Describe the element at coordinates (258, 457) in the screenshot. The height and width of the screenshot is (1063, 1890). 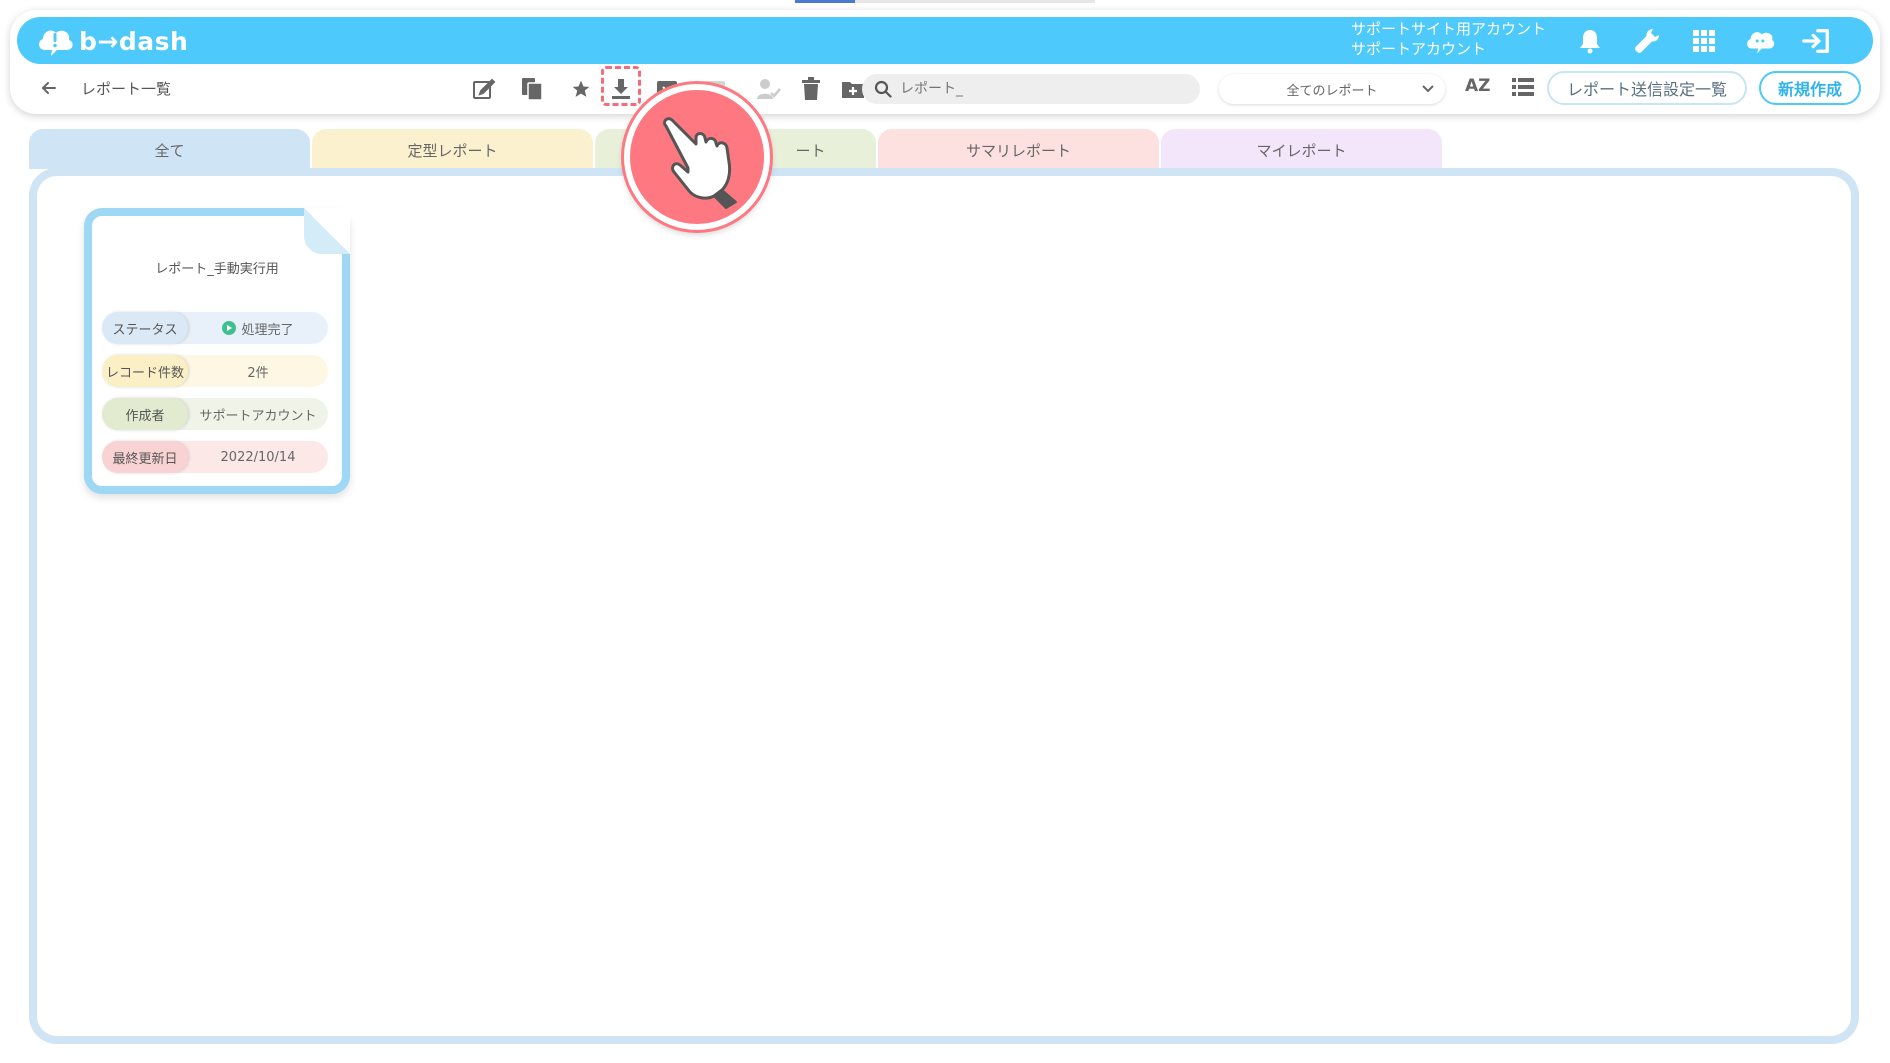
I see `card-row-value: 2022/10/14` at that location.